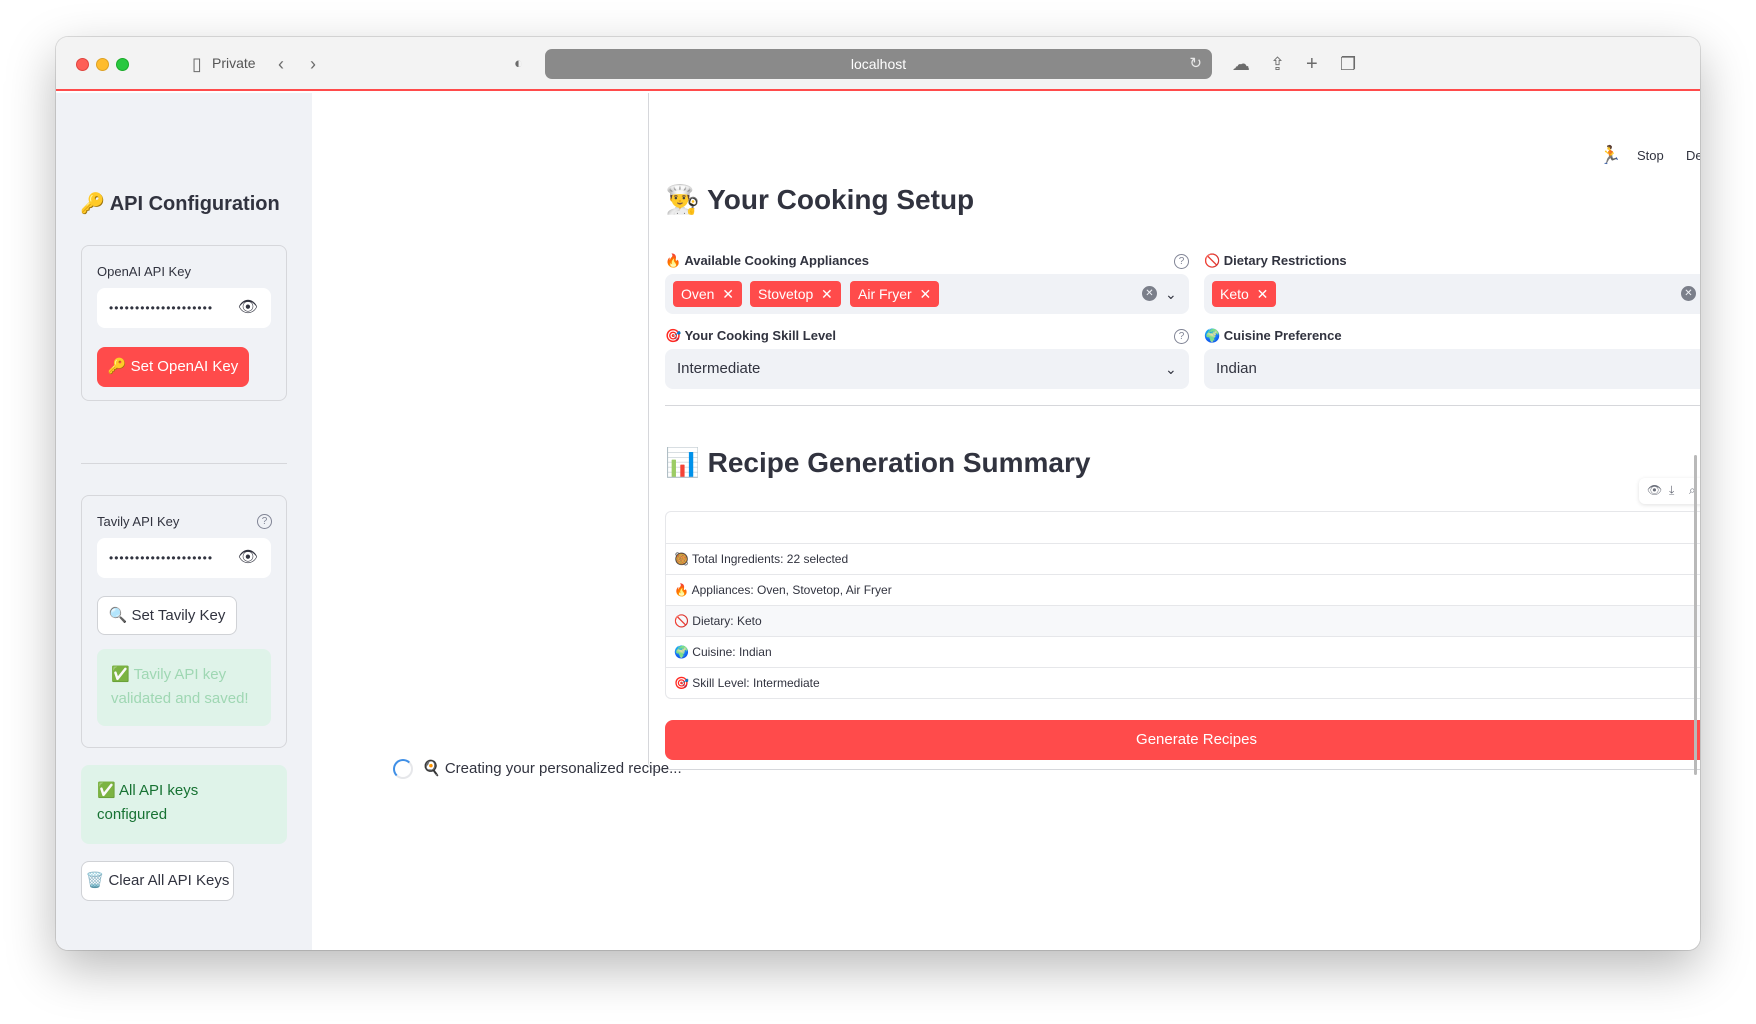 The width and height of the screenshot is (1756, 1024). Describe the element at coordinates (167, 615) in the screenshot. I see `set-tavily-key-button: 🔍 Set Tavily Key` at that location.